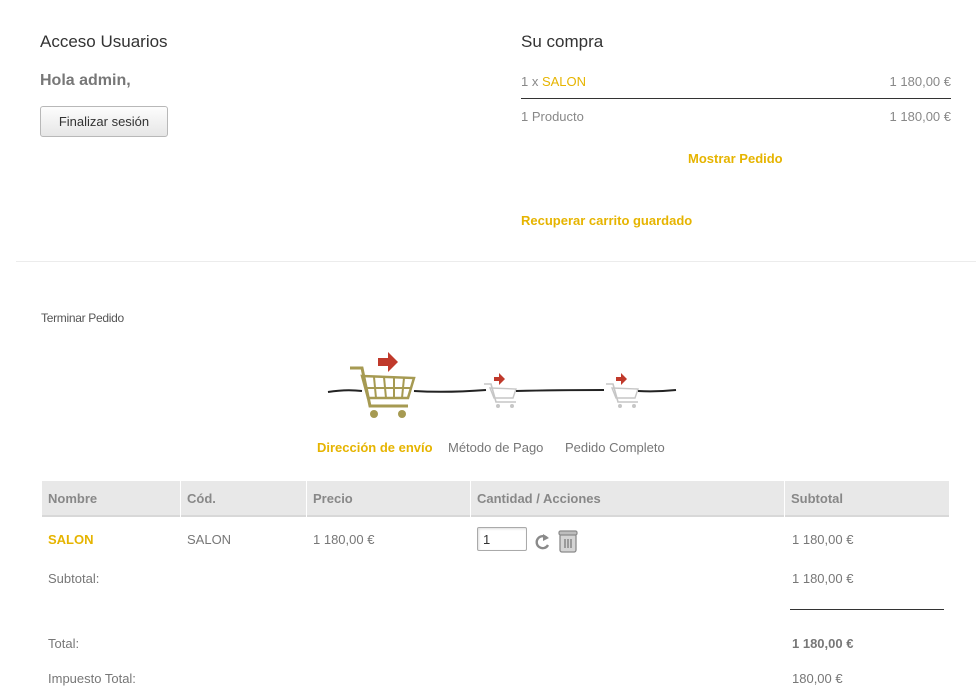 Image resolution: width=979 pixels, height=699 pixels. What do you see at coordinates (64, 643) in the screenshot?
I see `total-label: Total:` at bounding box center [64, 643].